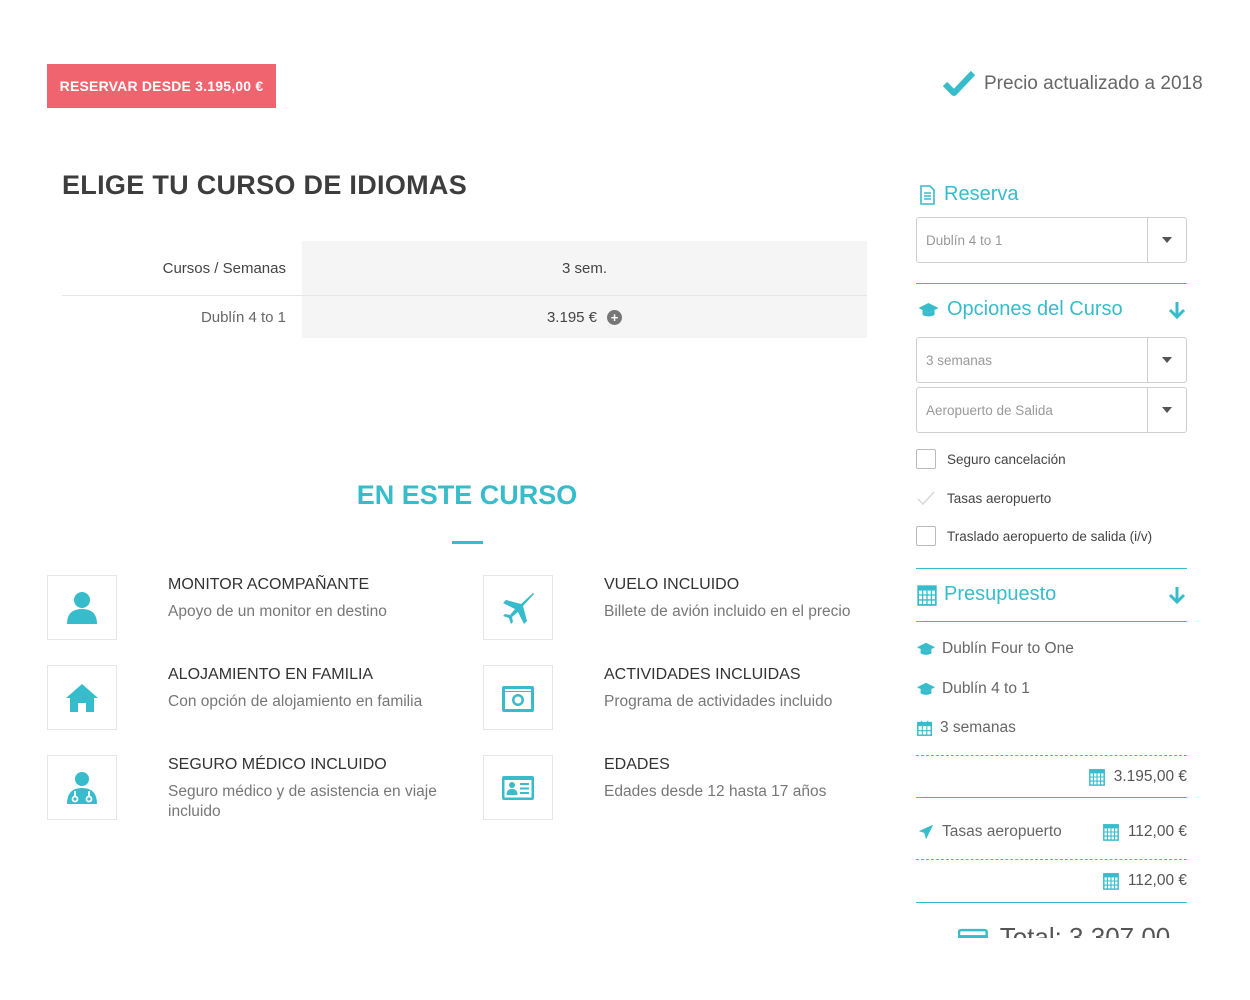 The width and height of the screenshot is (1250, 1000). I want to click on id-card-icon, so click(518, 787).